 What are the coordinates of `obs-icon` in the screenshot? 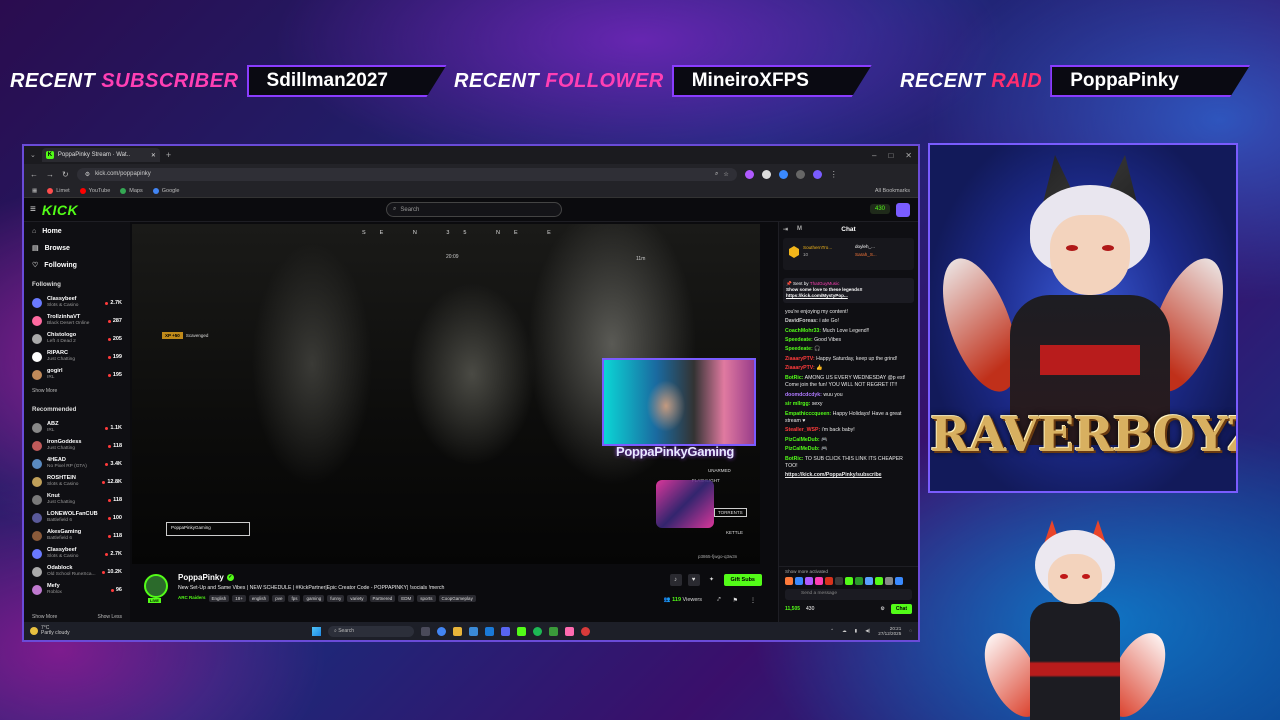 It's located at (585, 631).